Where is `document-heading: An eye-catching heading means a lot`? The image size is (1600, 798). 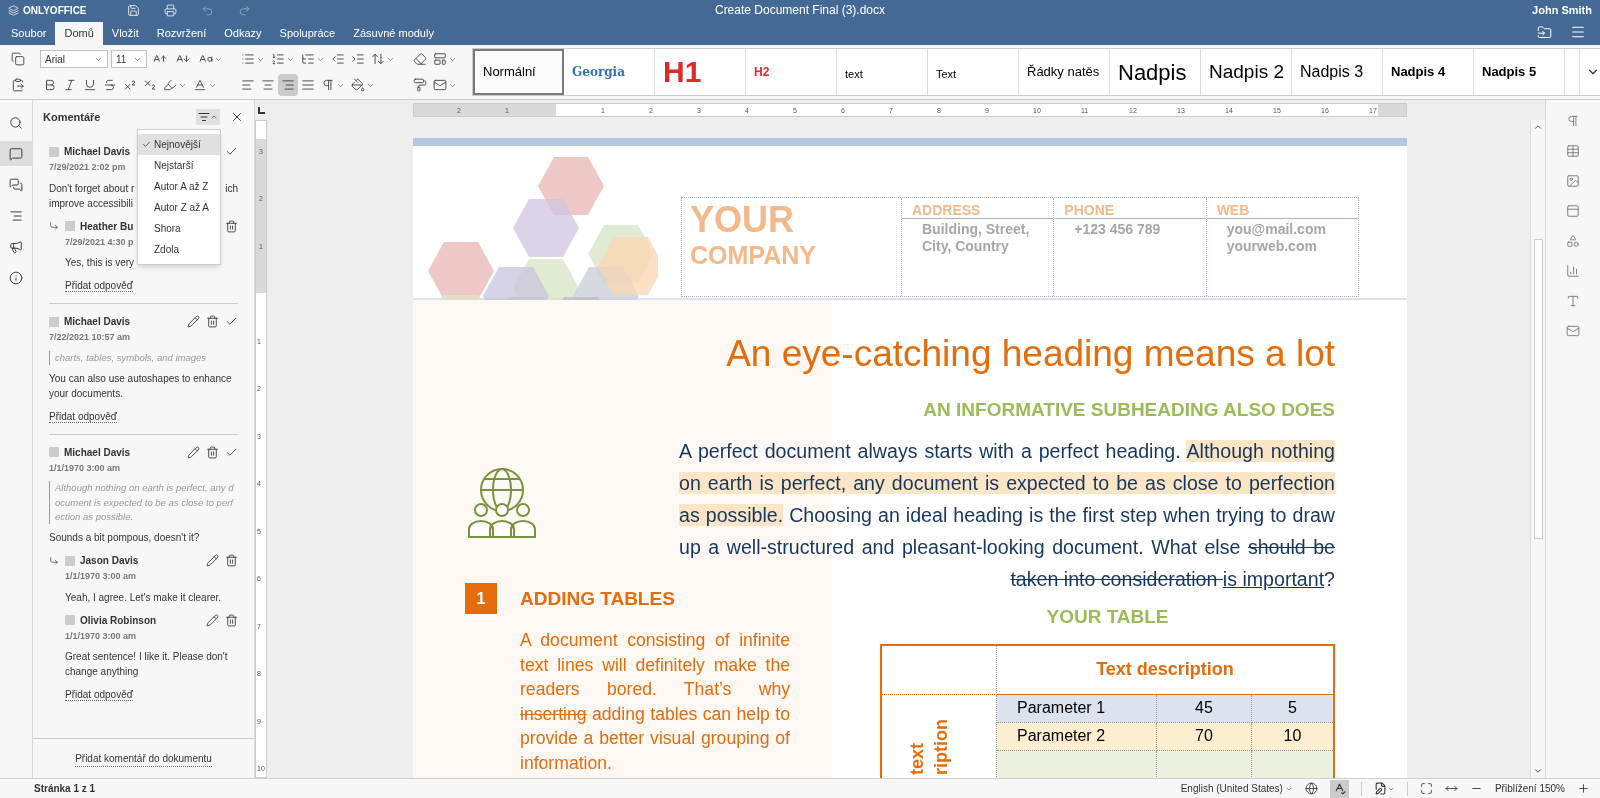
document-heading: An eye-catching heading means a lot is located at coordinates (1030, 354).